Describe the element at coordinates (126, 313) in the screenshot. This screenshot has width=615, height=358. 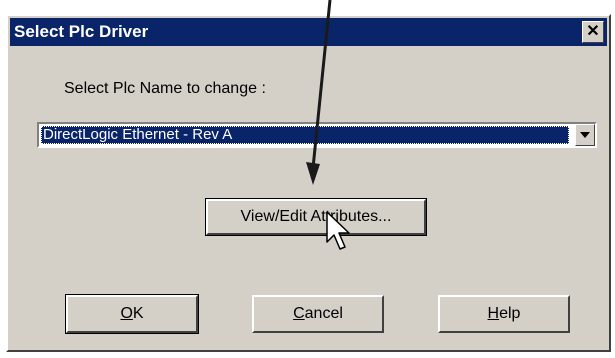
I see `ok-mnemonic: O` at that location.